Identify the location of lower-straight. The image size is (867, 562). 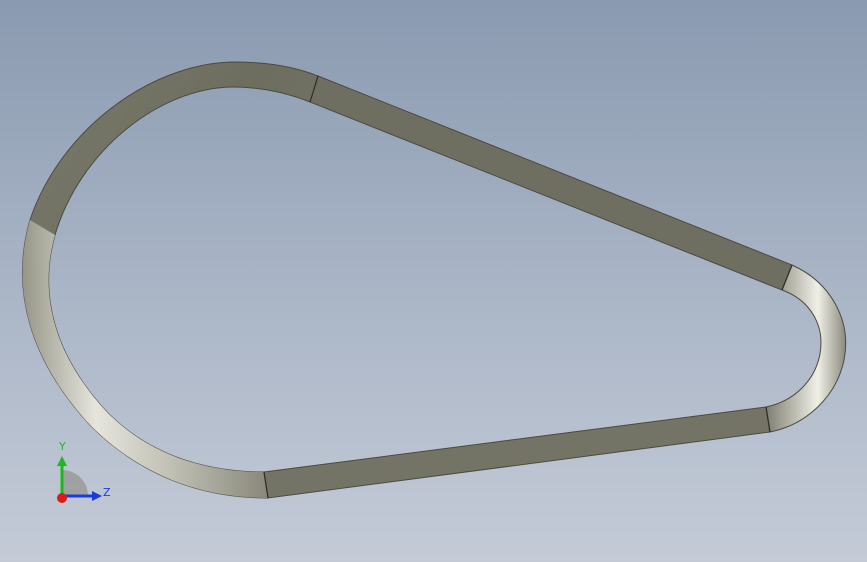
(517, 452).